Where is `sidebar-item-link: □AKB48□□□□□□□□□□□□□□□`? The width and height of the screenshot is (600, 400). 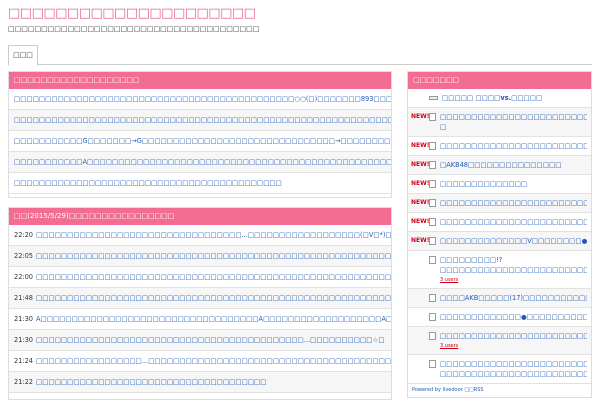
sidebar-item-link: □AKB48□□□□□□□□□□□□□□□ is located at coordinates (500, 165).